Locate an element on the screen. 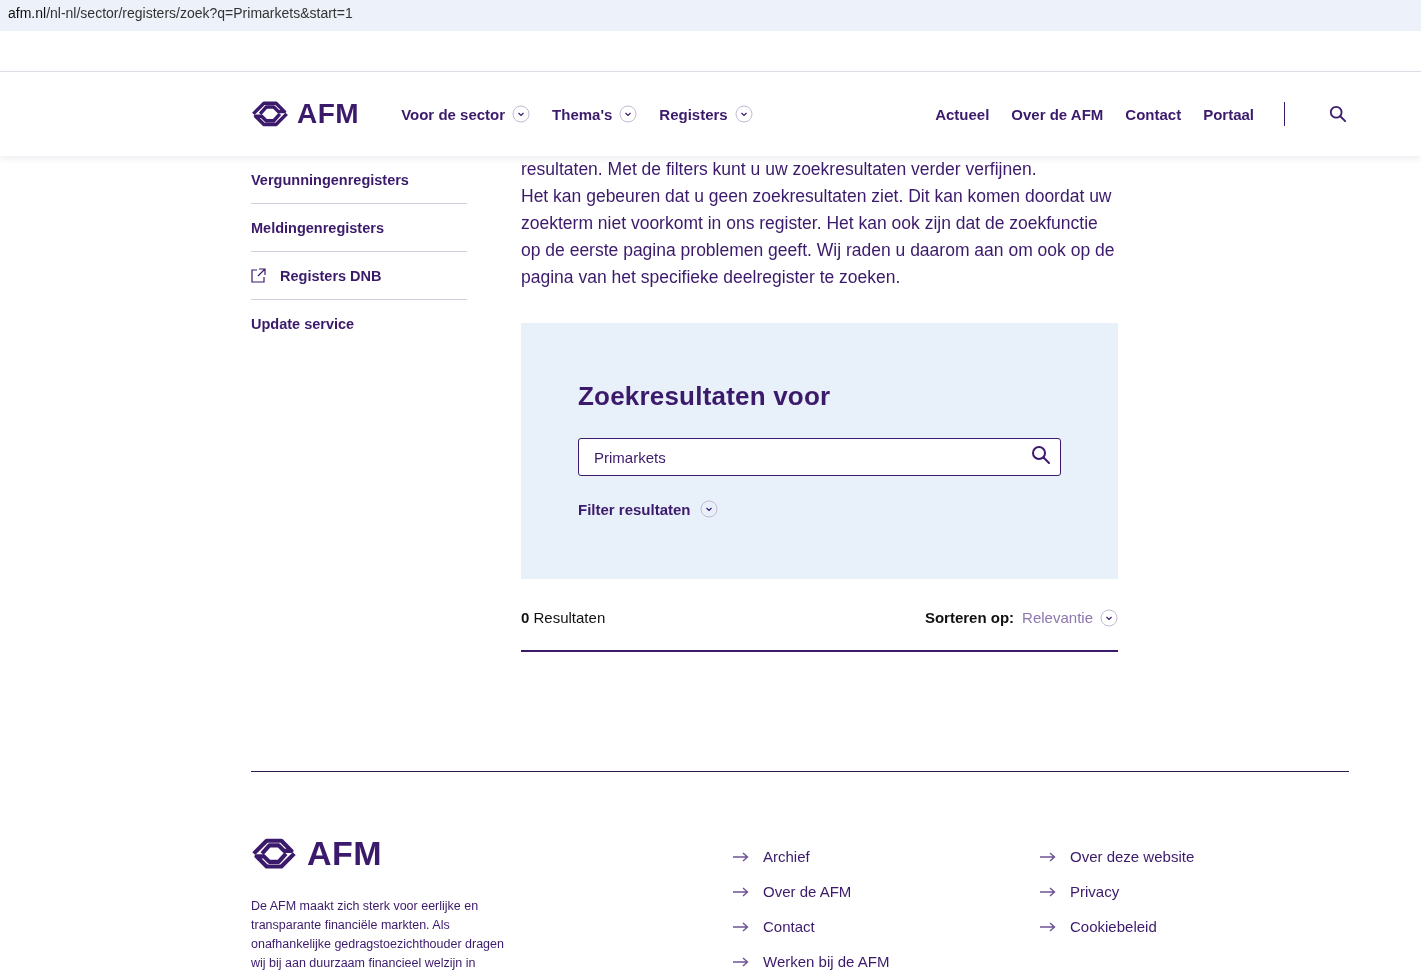  search-field: Primarkets is located at coordinates (819, 457).